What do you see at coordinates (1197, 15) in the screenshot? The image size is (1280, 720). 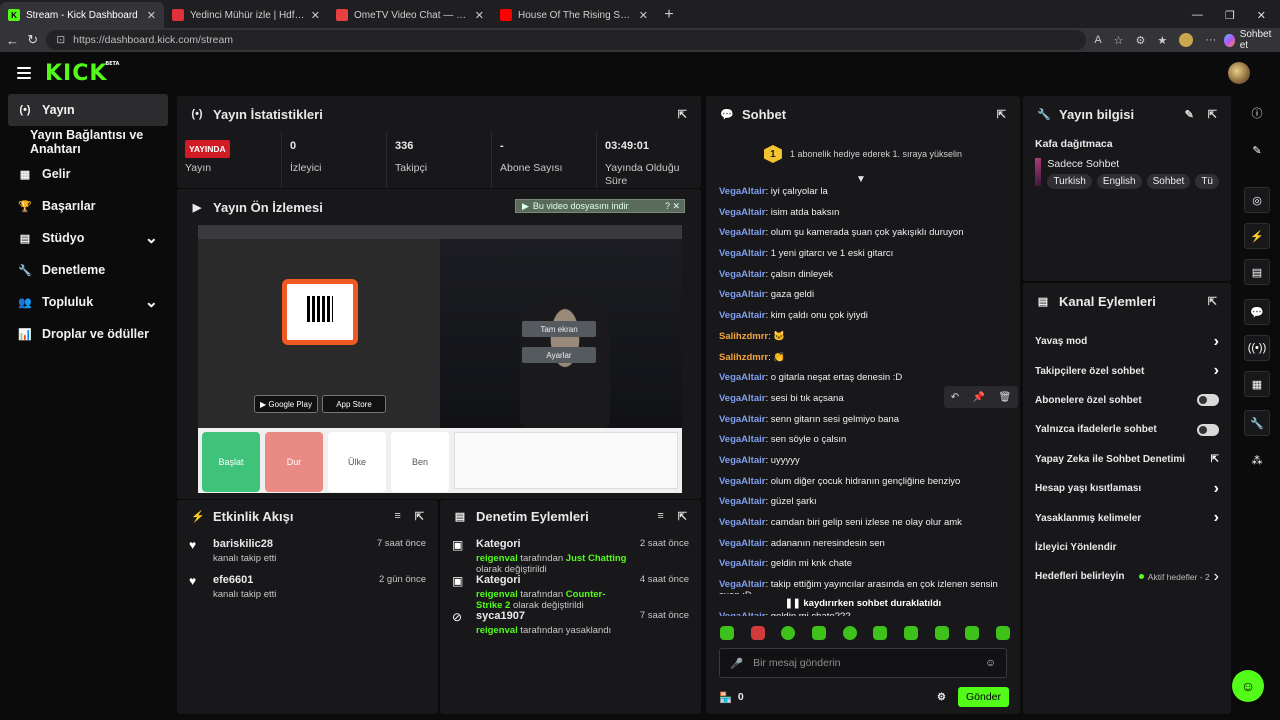 I see `minimize-icon: —` at bounding box center [1197, 15].